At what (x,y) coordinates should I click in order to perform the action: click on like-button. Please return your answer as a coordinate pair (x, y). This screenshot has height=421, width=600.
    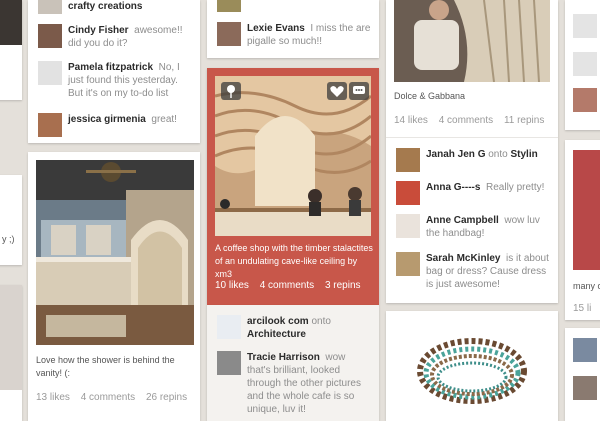
    Looking at the image, I should click on (337, 91).